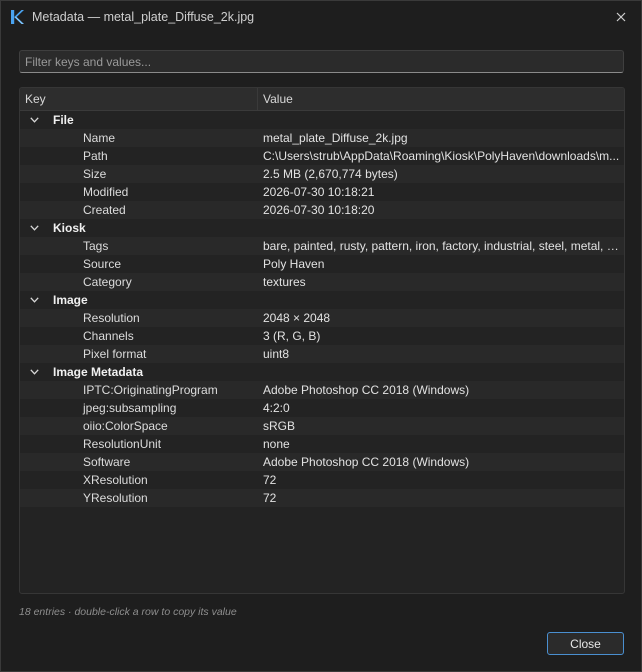 The image size is (642, 672). I want to click on row-key: Software, so click(107, 462).